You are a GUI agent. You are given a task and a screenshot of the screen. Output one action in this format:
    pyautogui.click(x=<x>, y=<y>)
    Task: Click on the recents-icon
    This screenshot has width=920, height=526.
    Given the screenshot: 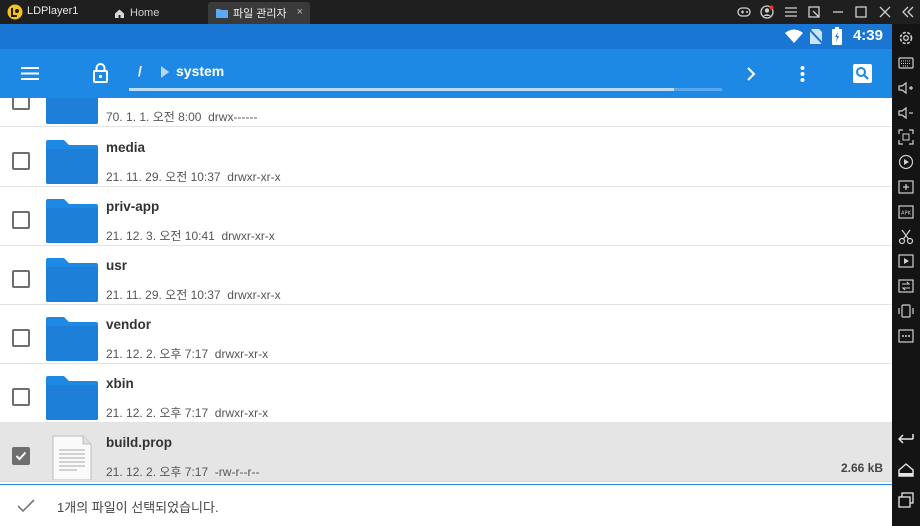 What is the action you would take?
    pyautogui.click(x=906, y=500)
    